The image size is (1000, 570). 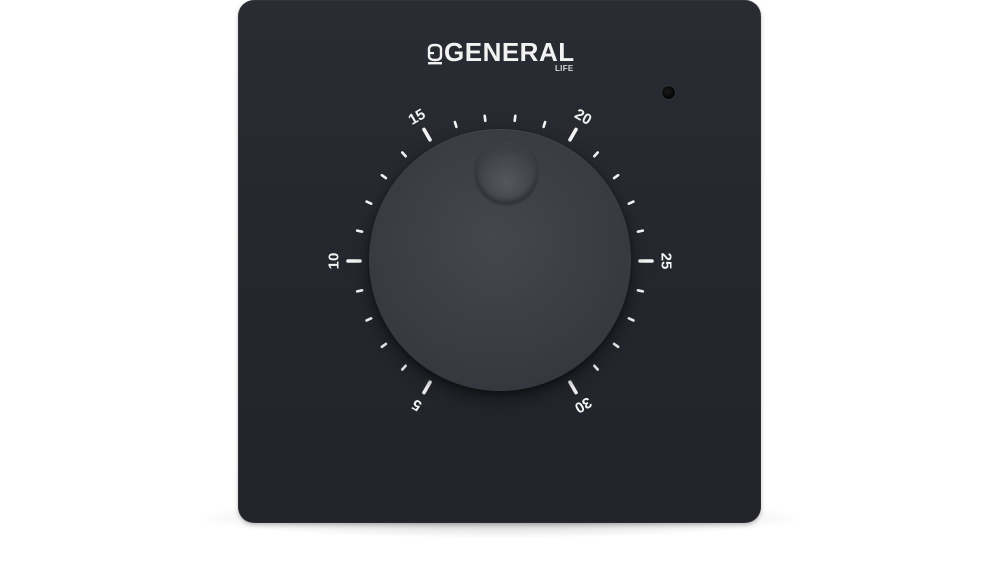 What do you see at coordinates (583, 404) in the screenshot?
I see `scale-label-30: 30` at bounding box center [583, 404].